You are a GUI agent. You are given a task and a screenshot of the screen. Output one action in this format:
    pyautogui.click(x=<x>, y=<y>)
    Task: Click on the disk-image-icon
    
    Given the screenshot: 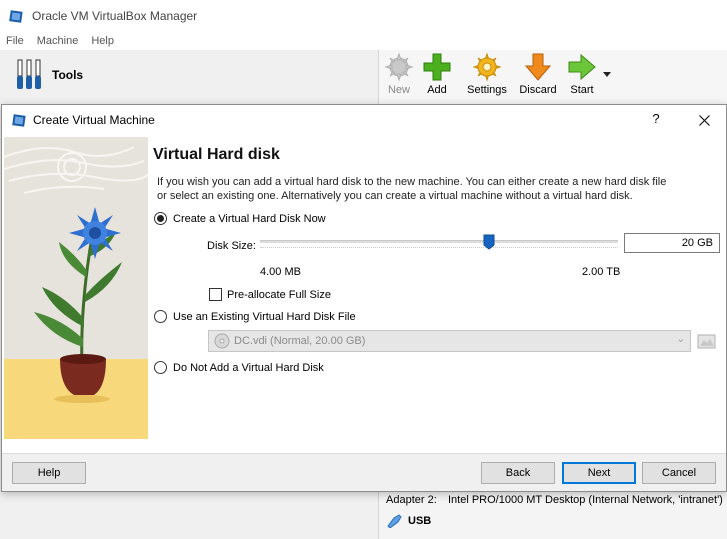 What is the action you would take?
    pyautogui.click(x=222, y=341)
    